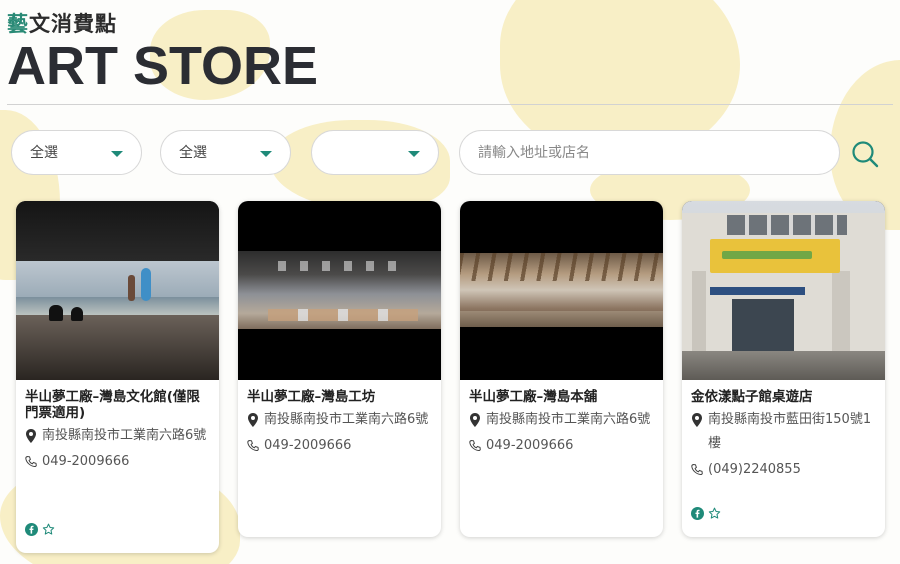  I want to click on store-name: 金依漾點子館桌遊店, so click(784, 397).